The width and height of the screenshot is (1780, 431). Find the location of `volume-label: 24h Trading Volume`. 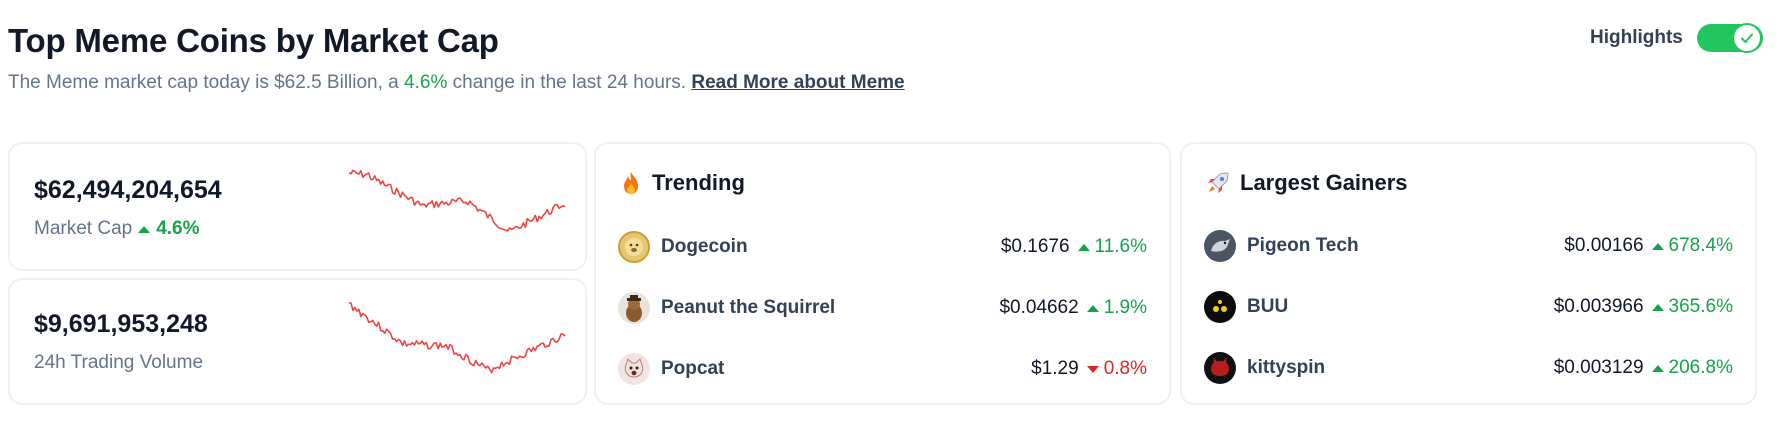

volume-label: 24h Trading Volume is located at coordinates (119, 362).